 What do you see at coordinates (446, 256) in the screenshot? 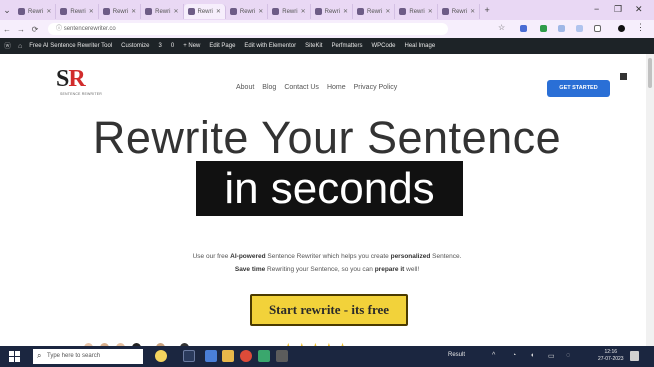
I see `desc-text: Sentence.` at bounding box center [446, 256].